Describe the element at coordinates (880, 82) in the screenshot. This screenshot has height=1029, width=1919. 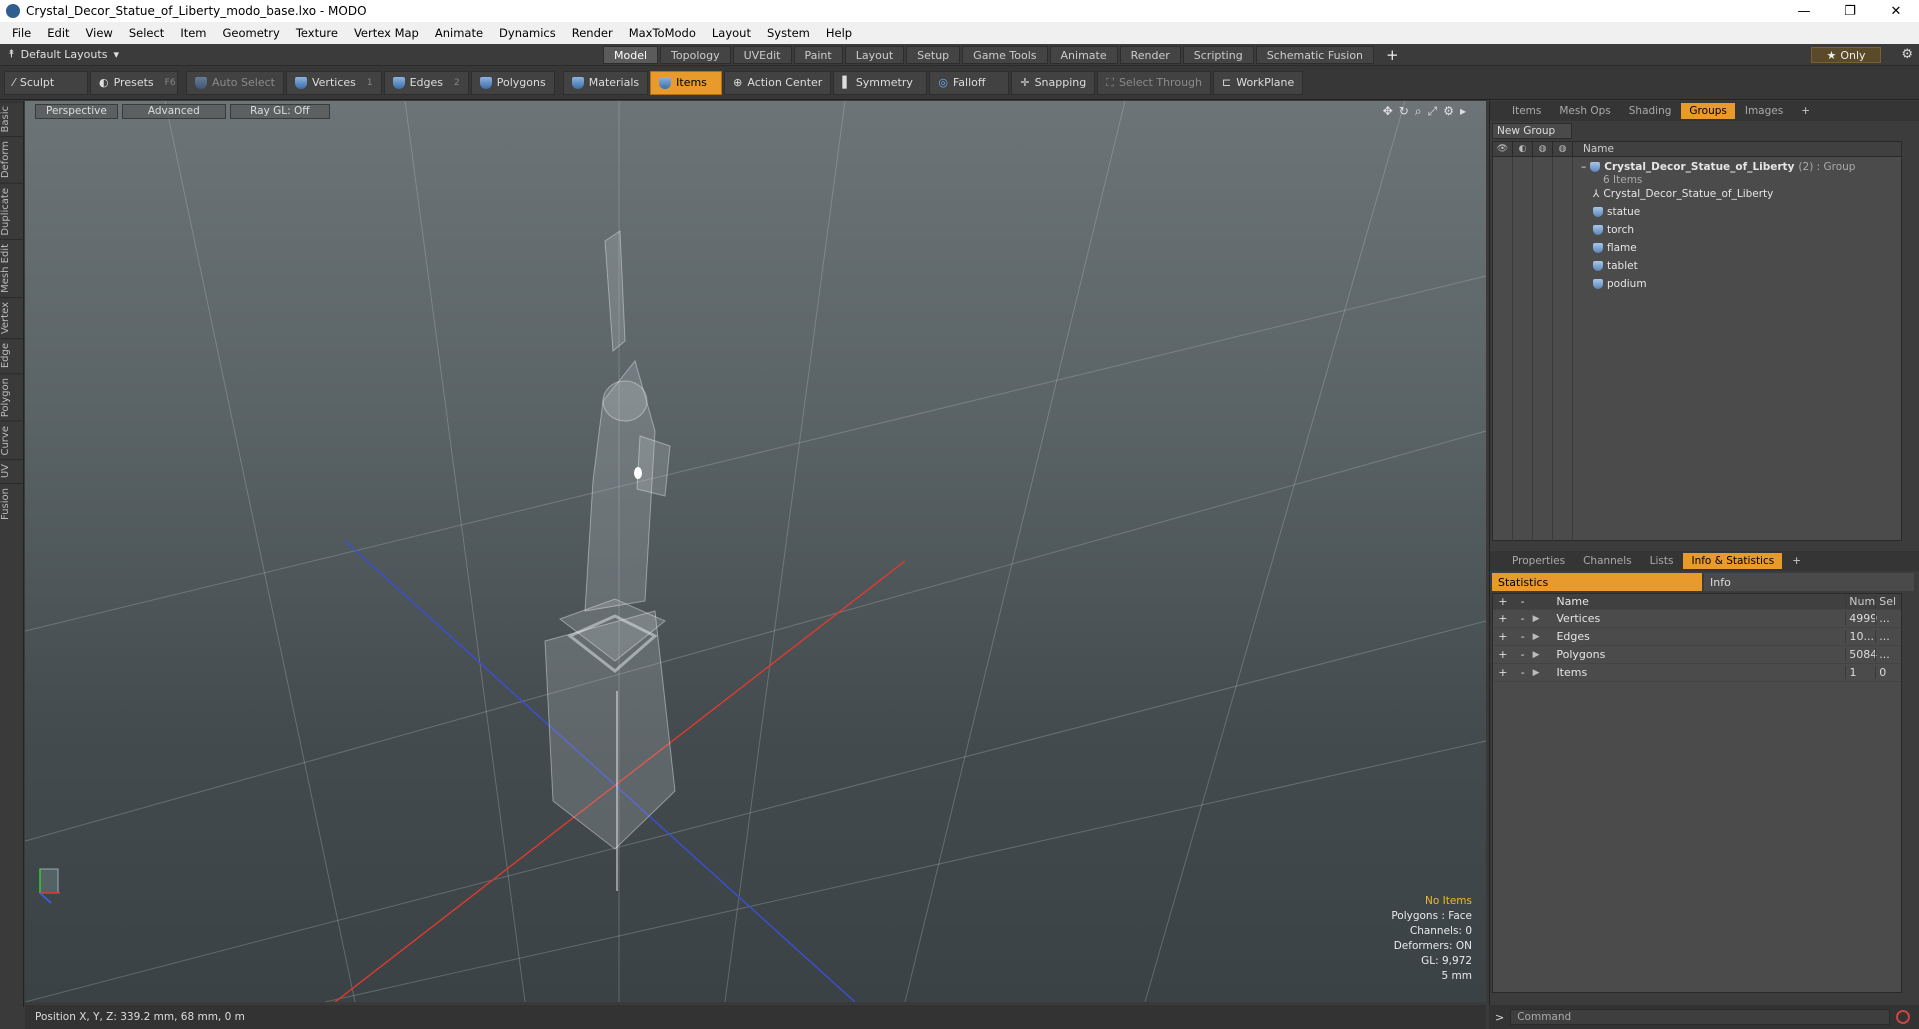
I see `symmetry-button: ▌ Symmetry` at that location.